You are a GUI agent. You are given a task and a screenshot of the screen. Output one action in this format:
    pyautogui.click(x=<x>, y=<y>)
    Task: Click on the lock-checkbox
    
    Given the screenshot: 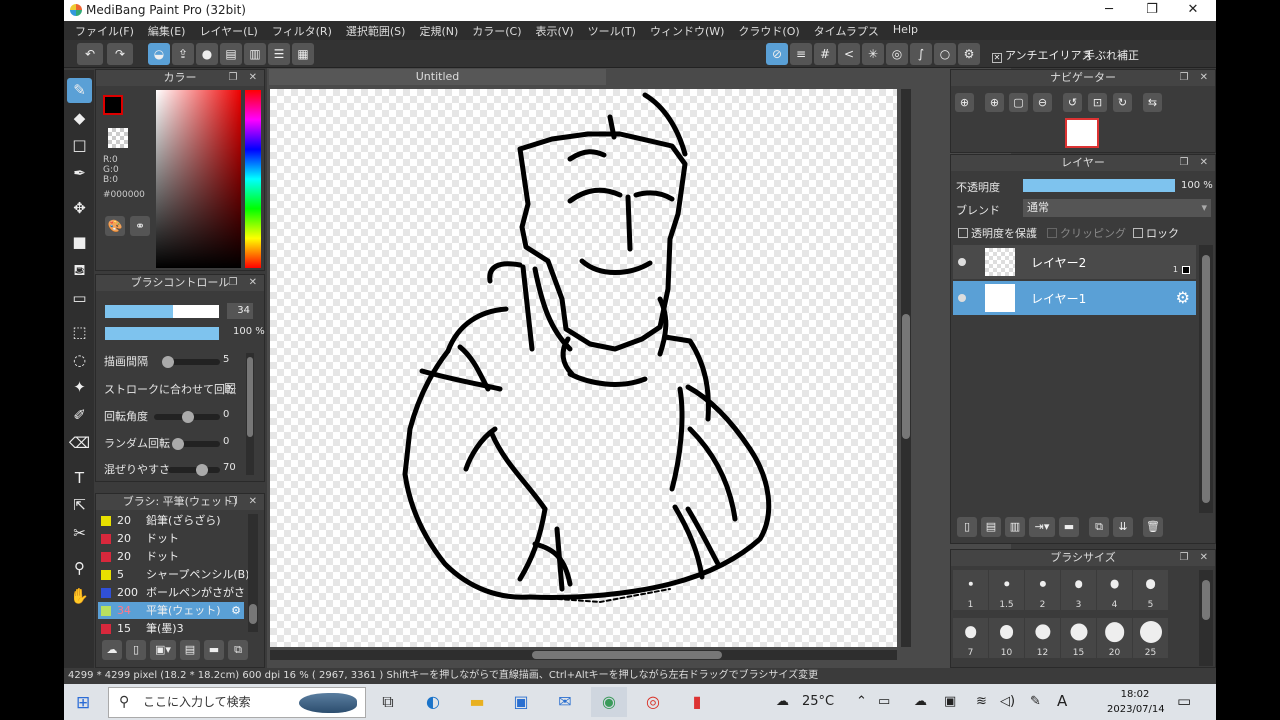 What is the action you would take?
    pyautogui.click(x=1138, y=233)
    